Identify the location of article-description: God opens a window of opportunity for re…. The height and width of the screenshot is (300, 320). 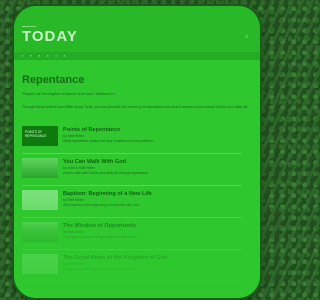
(100, 237).